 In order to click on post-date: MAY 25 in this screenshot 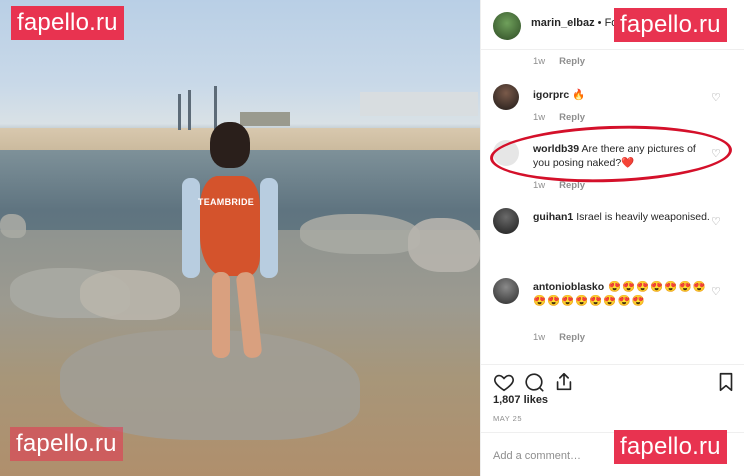, I will do `click(507, 418)`.